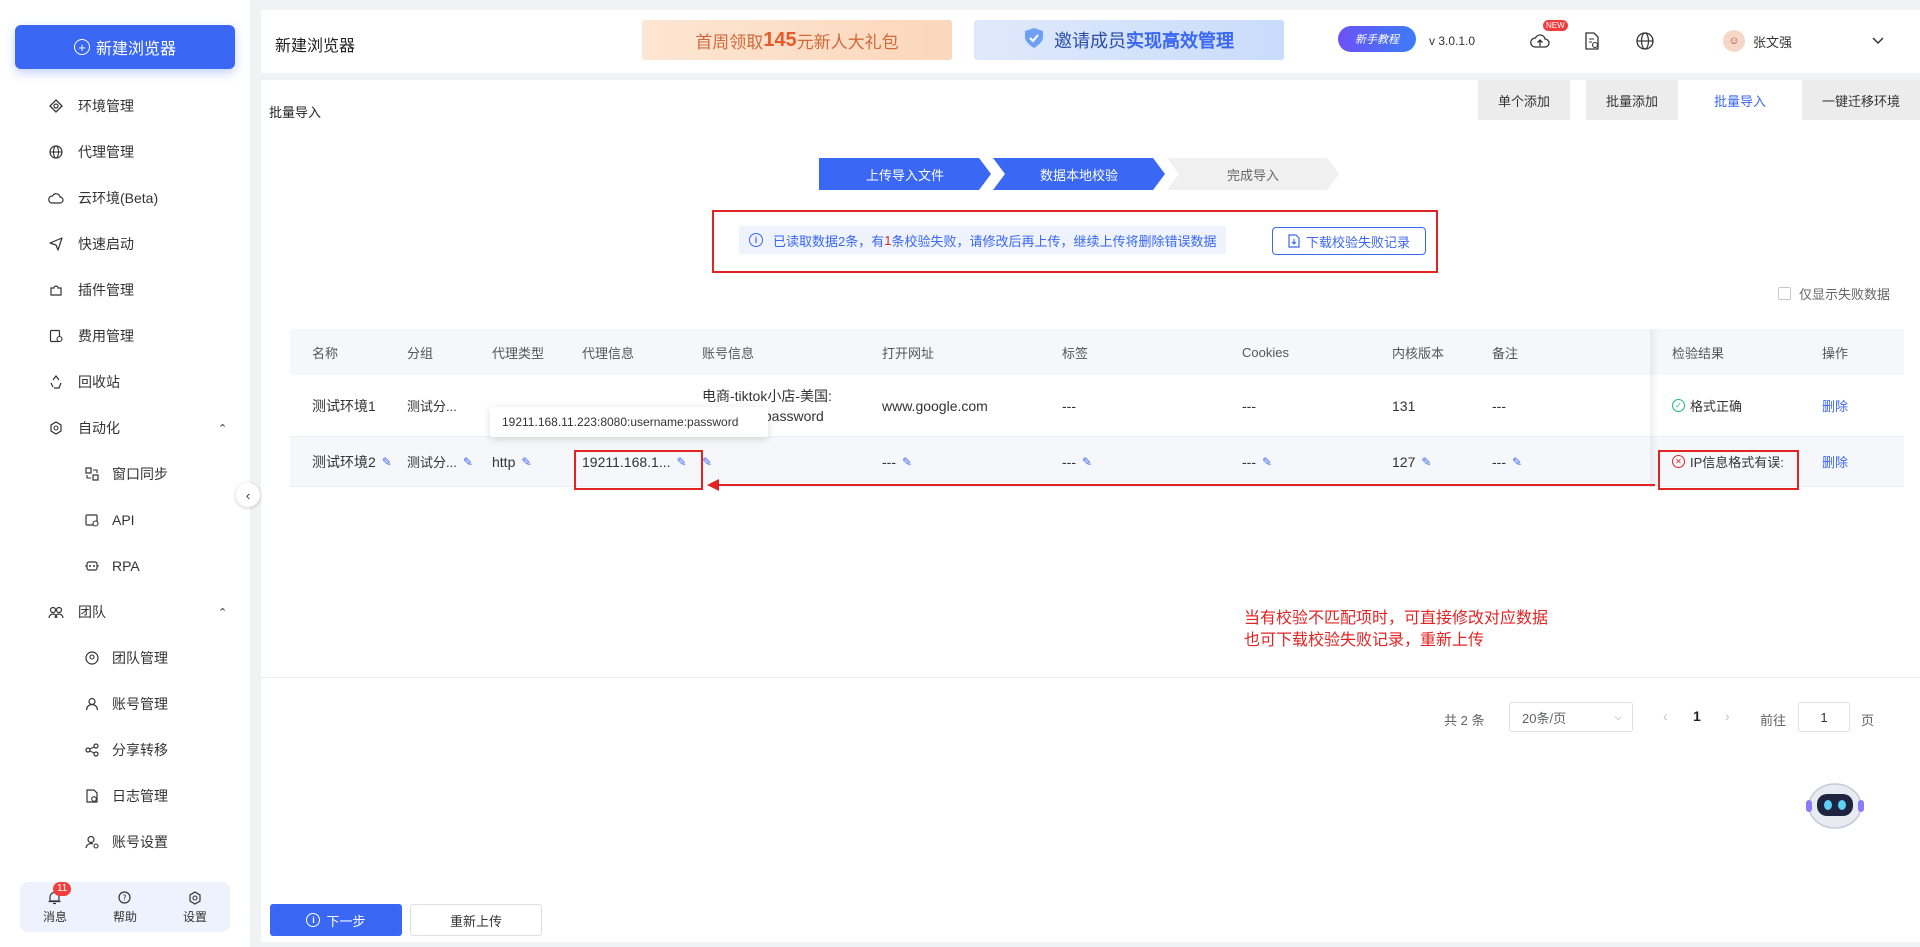  Describe the element at coordinates (983, 240) in the screenshot. I see `validation-alert: i 已读取数据2条，有 1 条校验失败，请修改后再上传，继续上传将删除错误数据` at that location.